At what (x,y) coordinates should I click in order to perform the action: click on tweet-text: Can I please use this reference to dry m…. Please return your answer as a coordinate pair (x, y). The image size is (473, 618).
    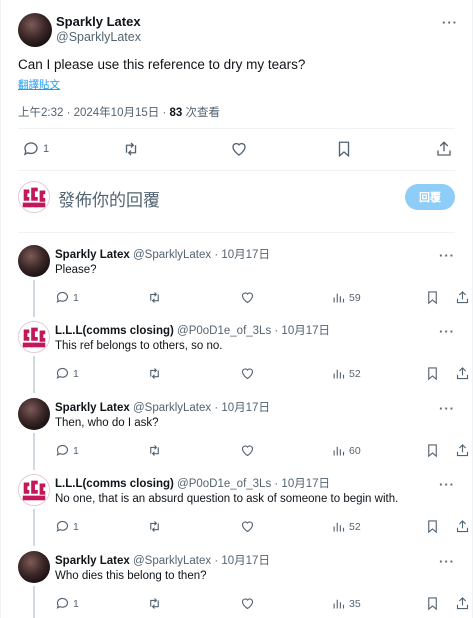
    Looking at the image, I should click on (162, 64).